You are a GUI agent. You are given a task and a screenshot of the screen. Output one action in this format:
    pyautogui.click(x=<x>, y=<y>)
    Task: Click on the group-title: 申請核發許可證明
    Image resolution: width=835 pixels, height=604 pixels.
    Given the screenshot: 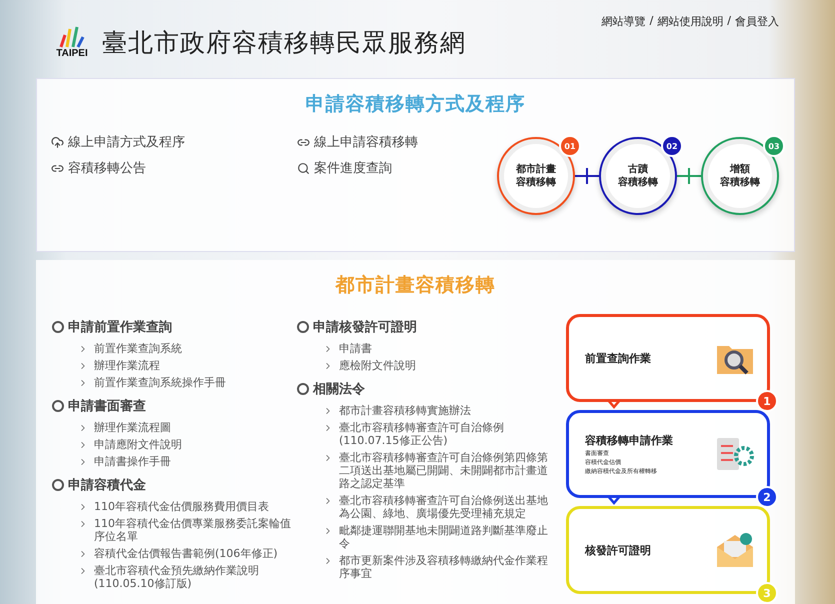 What is the action you would take?
    pyautogui.click(x=365, y=327)
    